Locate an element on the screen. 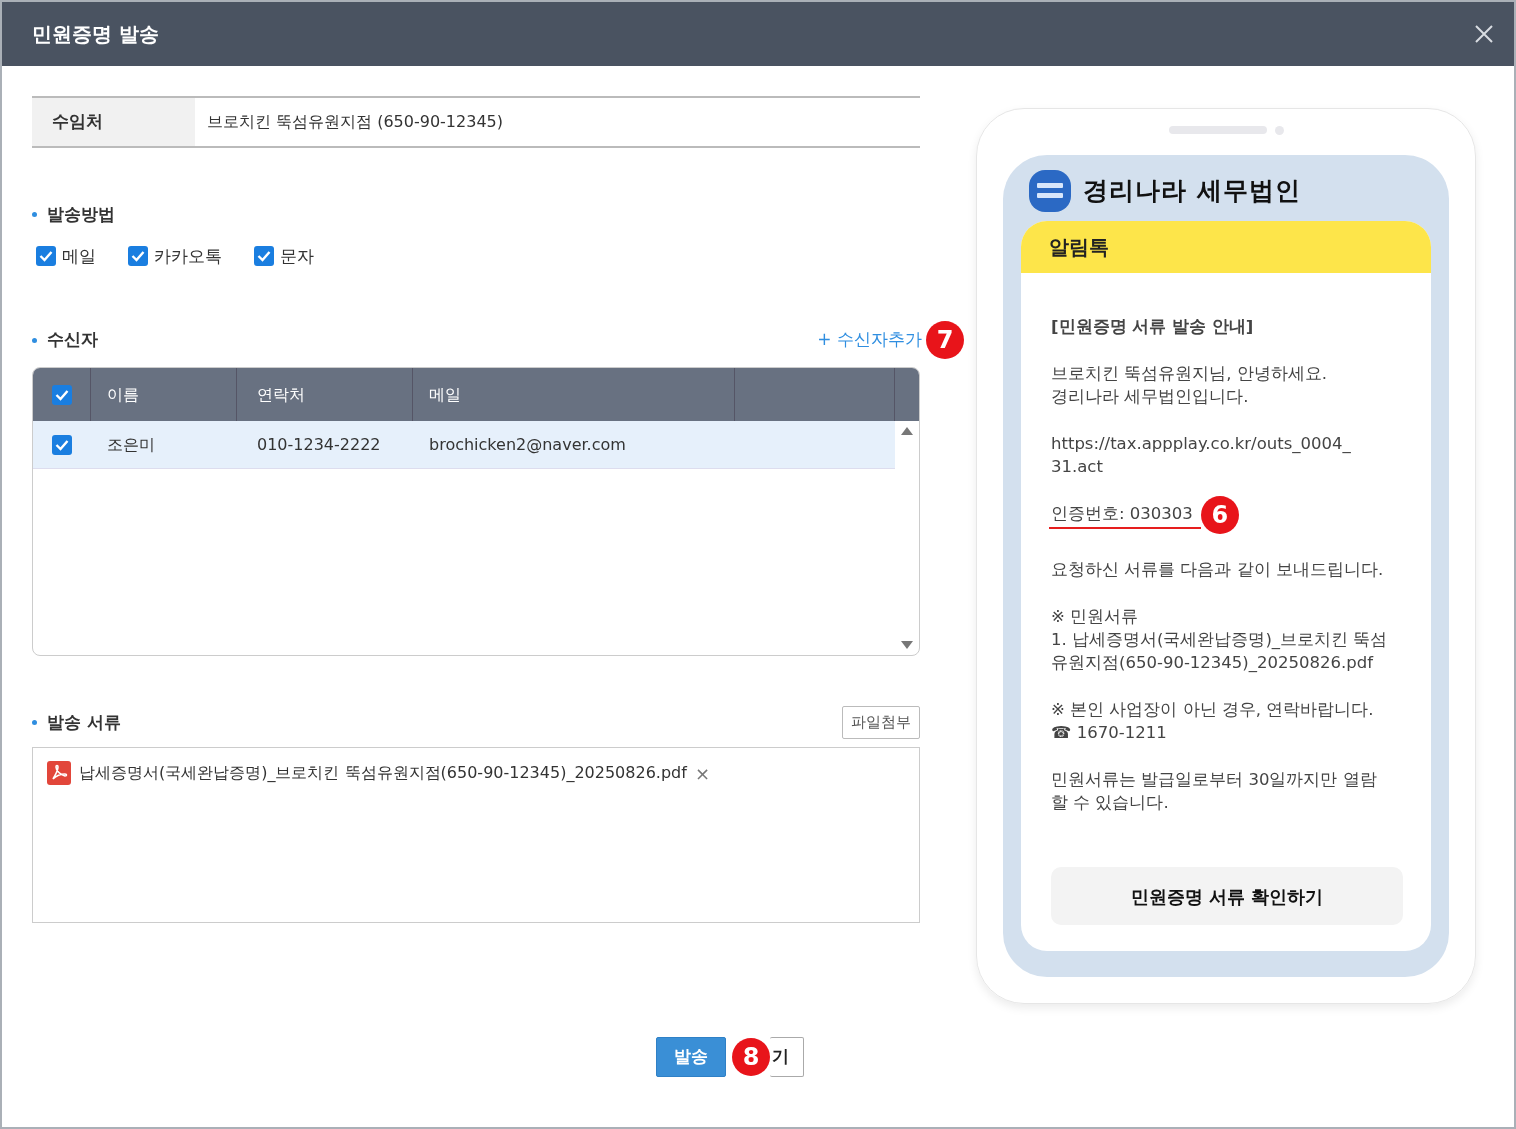 The height and width of the screenshot is (1129, 1516). section-title: 발송방법 is located at coordinates (81, 214).